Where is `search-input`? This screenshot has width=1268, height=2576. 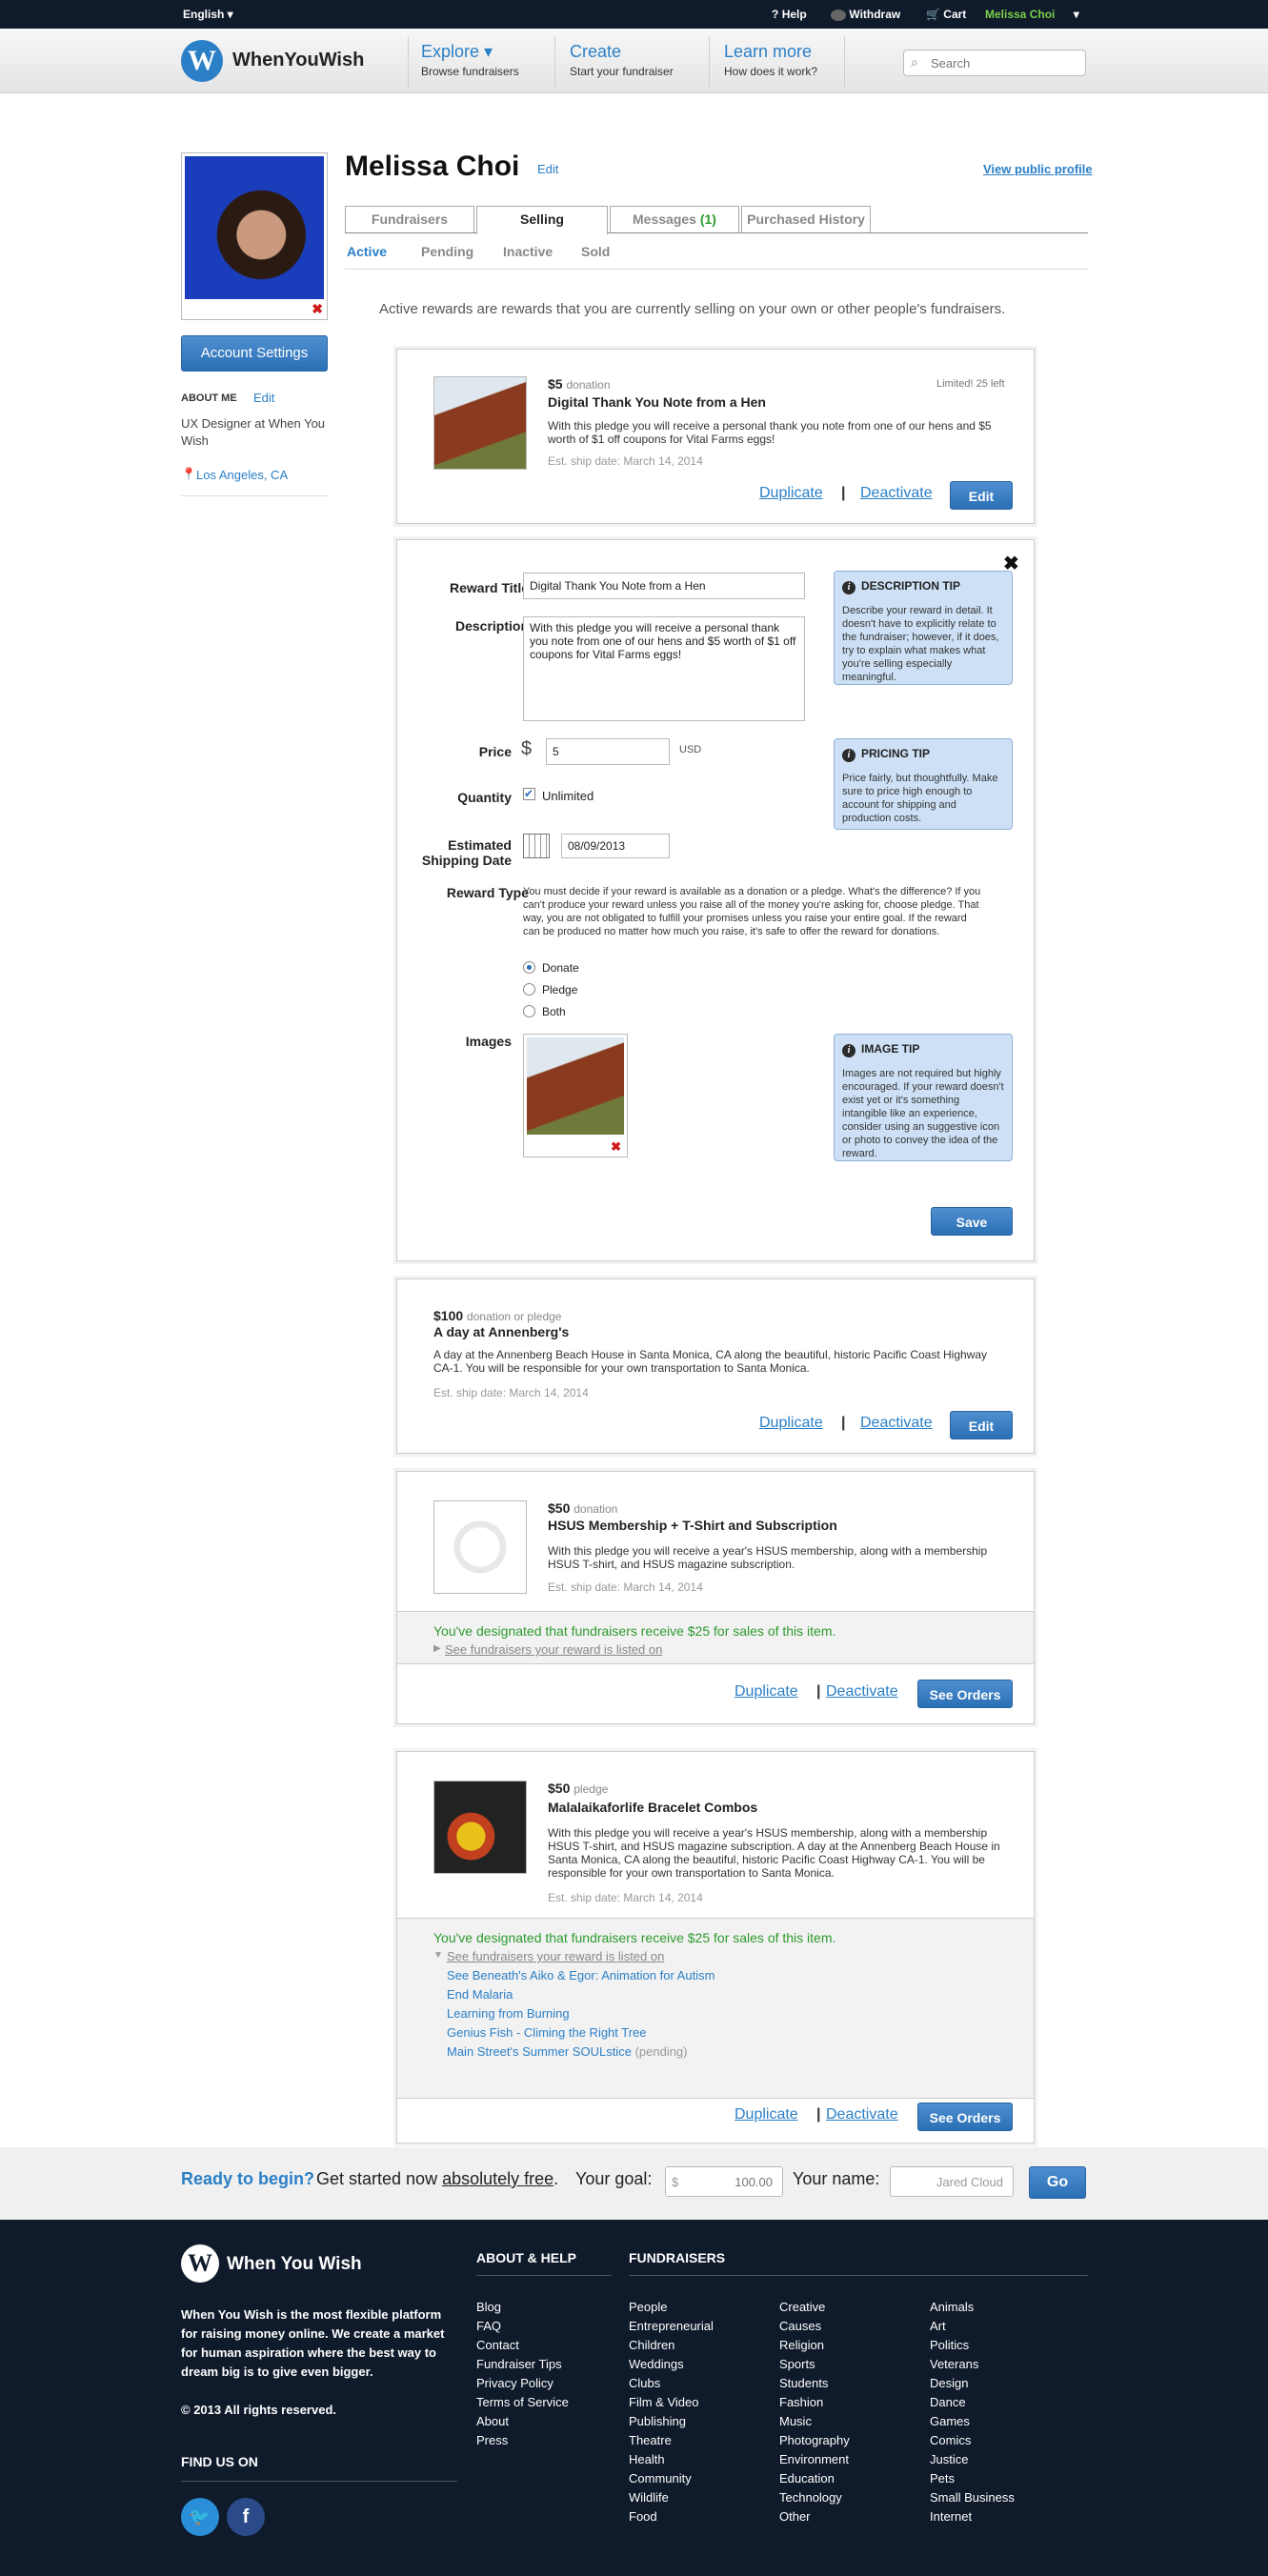
search-input is located at coordinates (994, 63).